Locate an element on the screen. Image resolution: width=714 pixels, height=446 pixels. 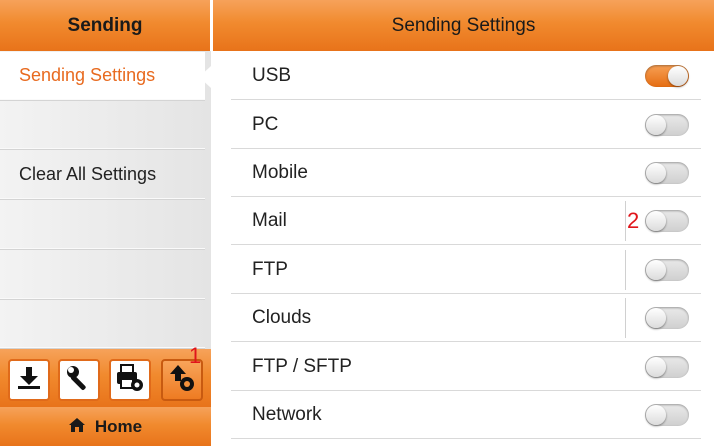
pc-toggle is located at coordinates (667, 125).